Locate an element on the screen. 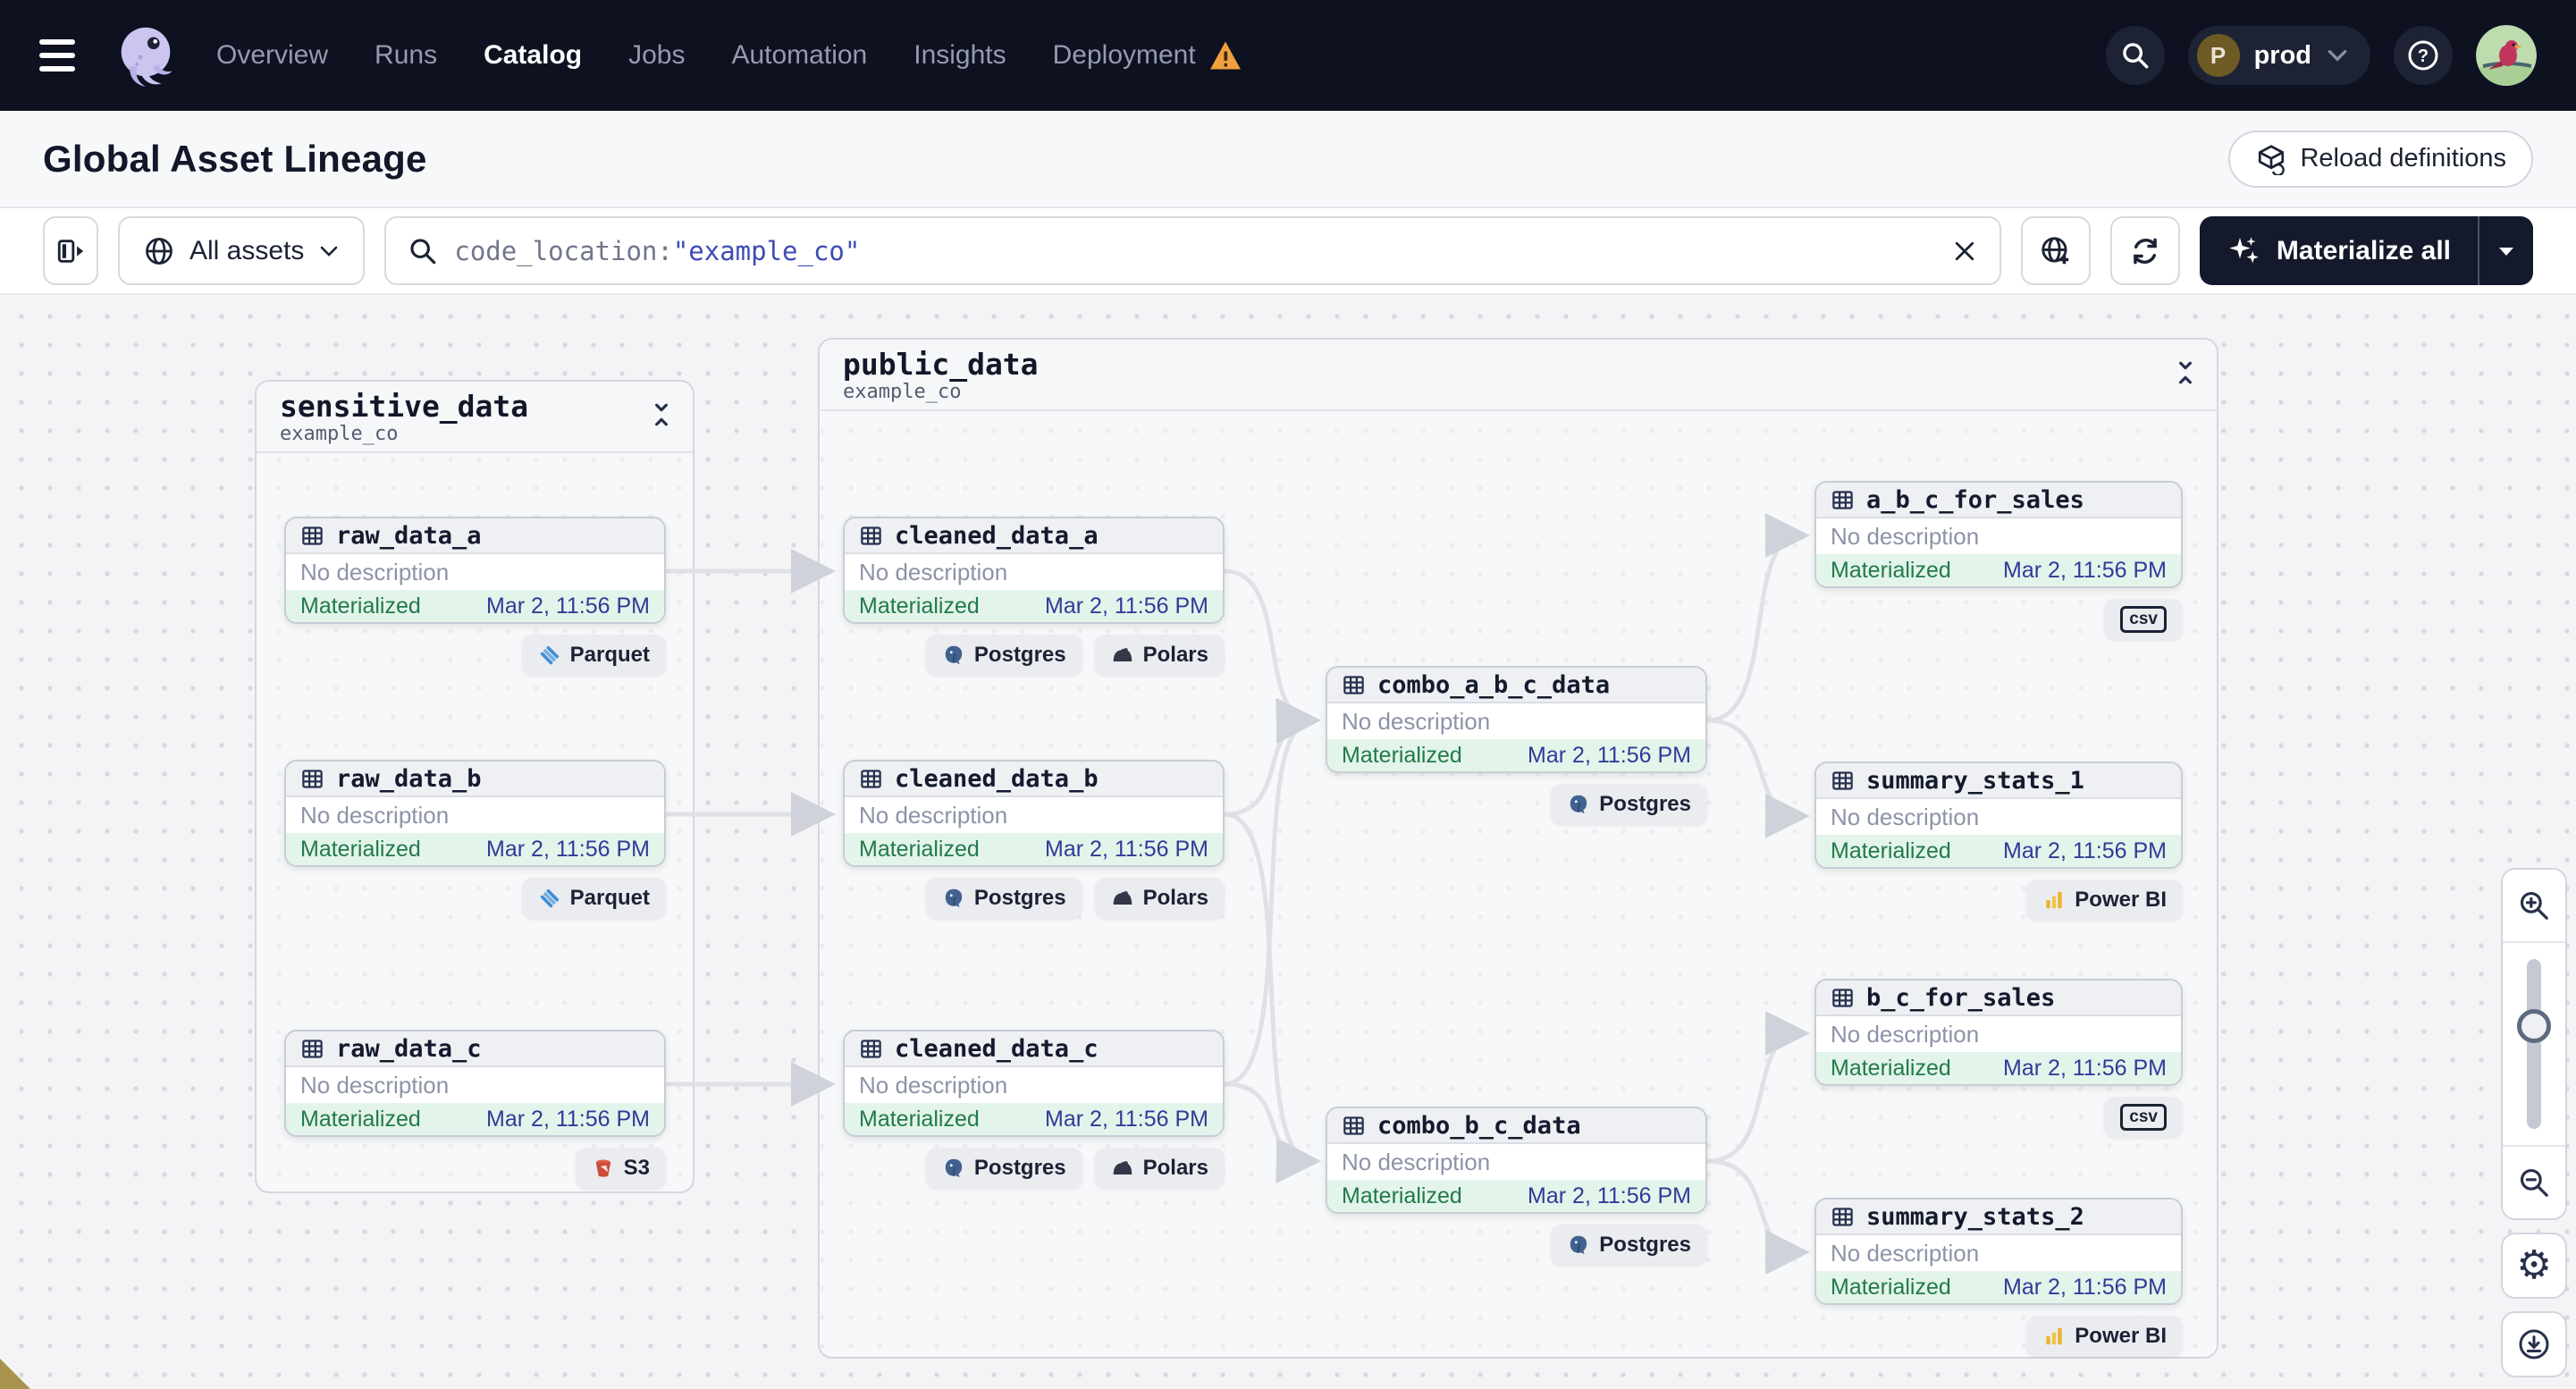 The height and width of the screenshot is (1389, 2576). search-query-value: "example_co" is located at coordinates (767, 250).